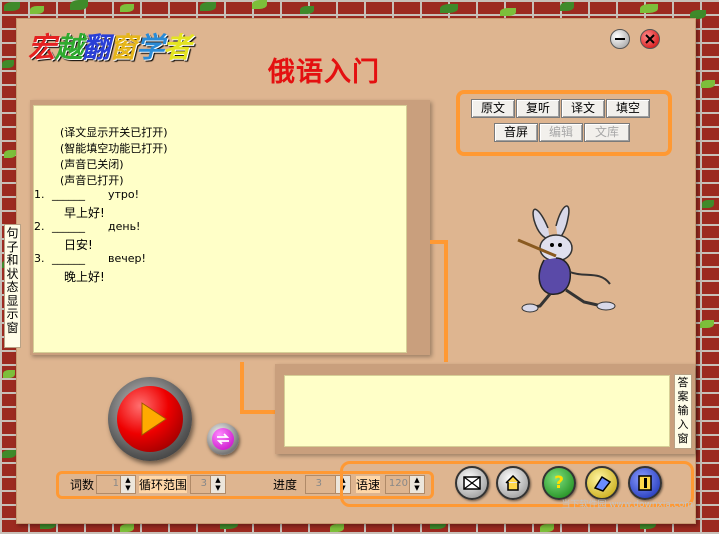 The height and width of the screenshot is (534, 719). What do you see at coordinates (628, 108) in the screenshot?
I see `fill-blank-button: 填空` at bounding box center [628, 108].